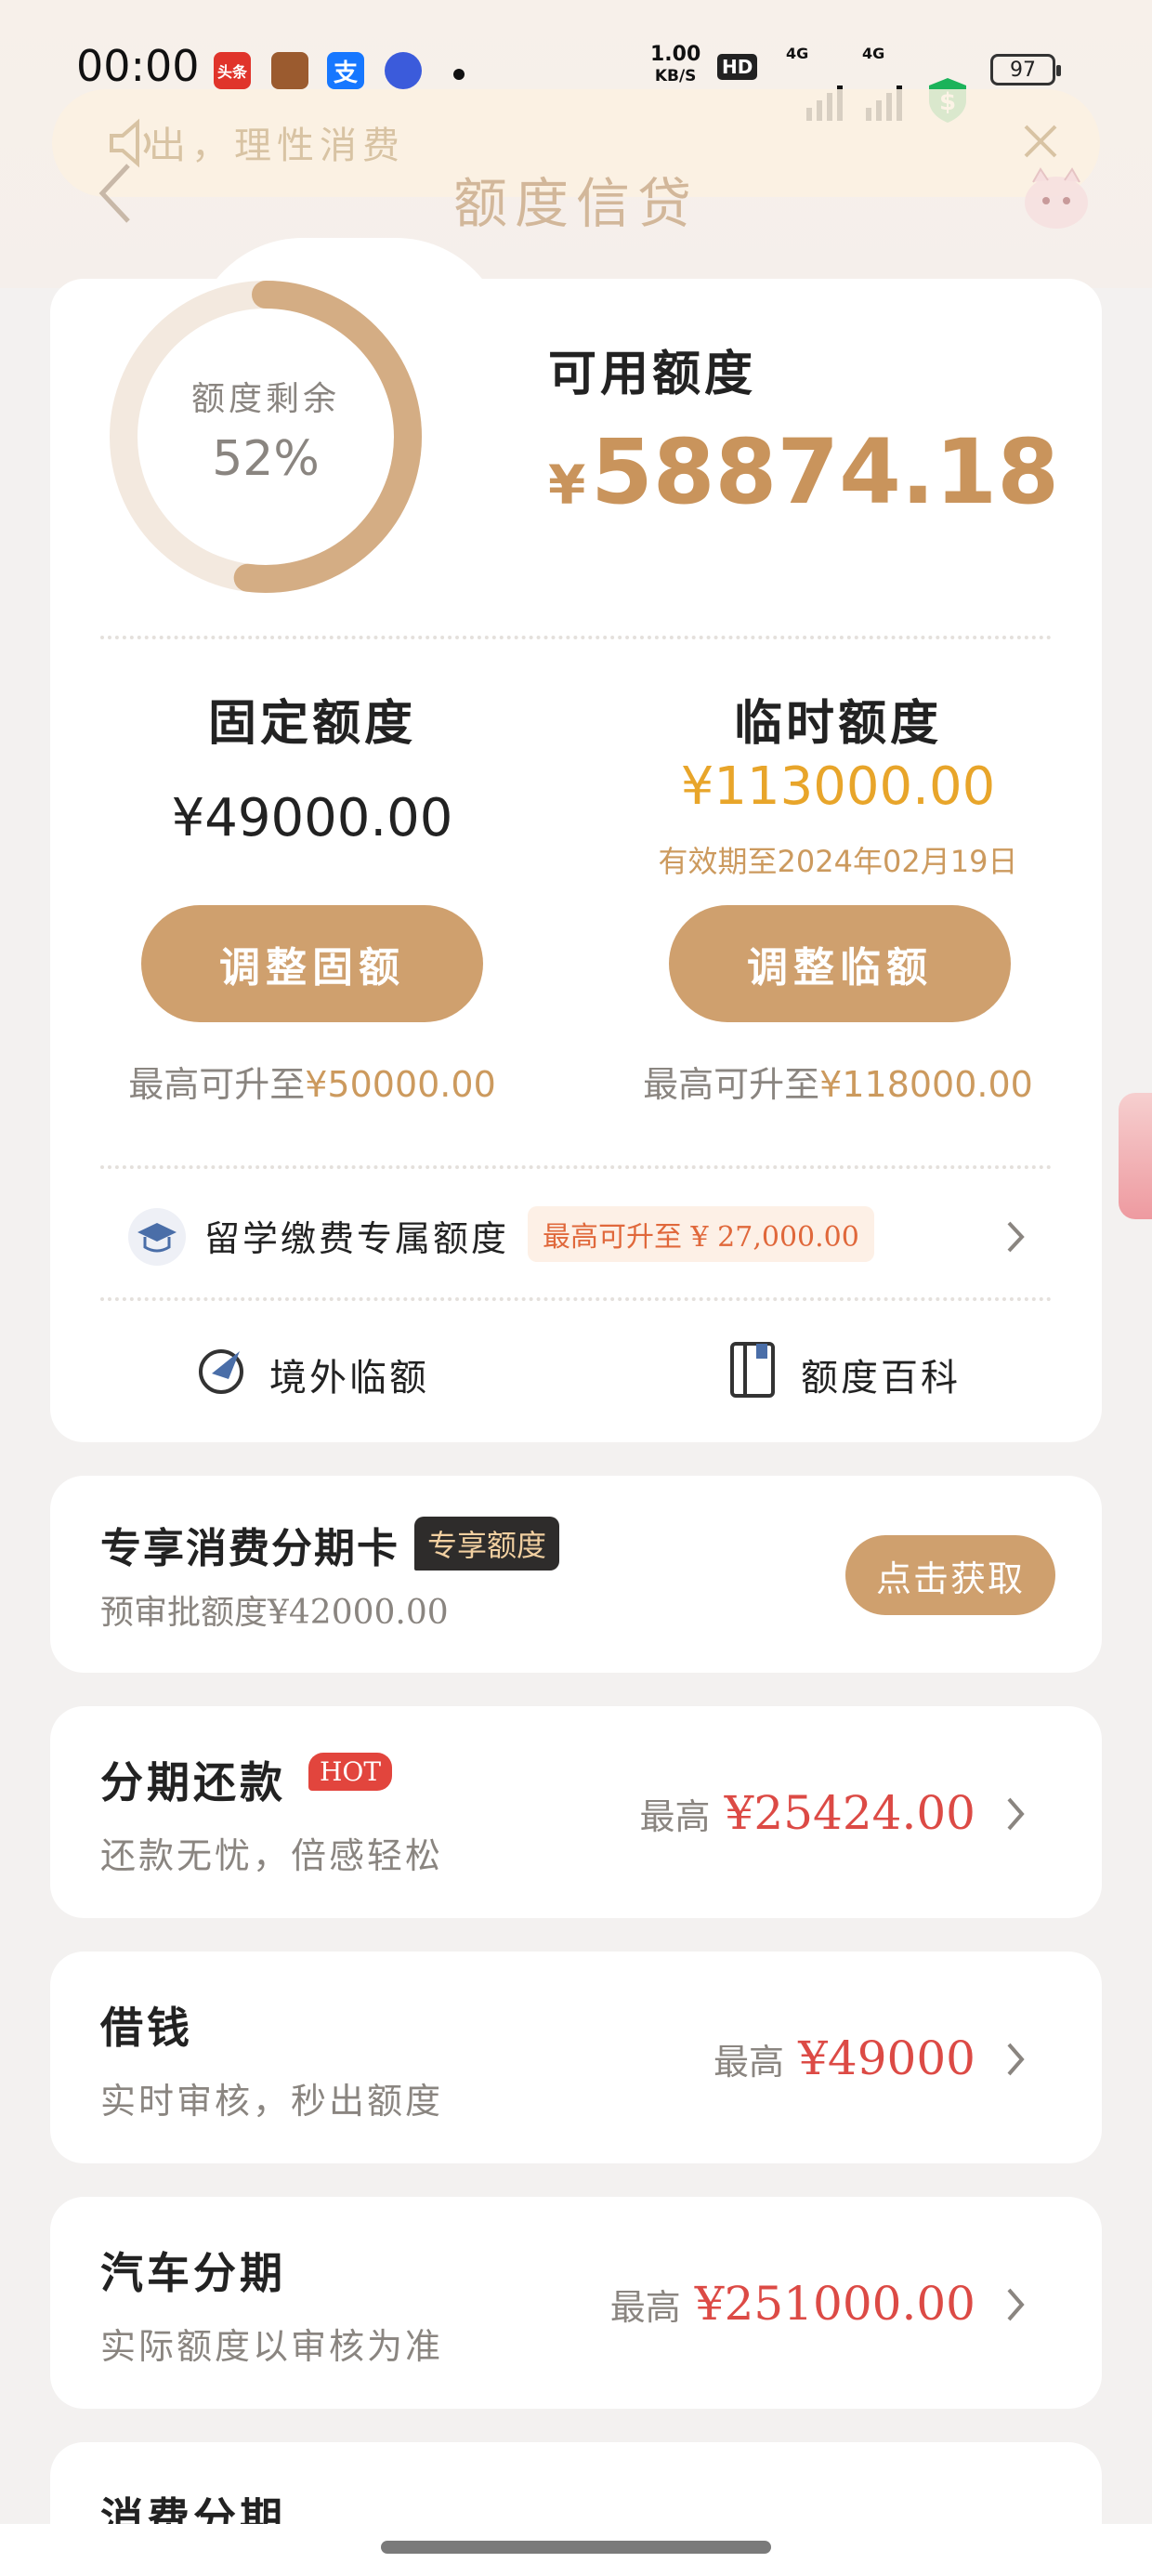 The width and height of the screenshot is (1152, 2576). I want to click on available-amount-value: 58874.18, so click(824, 472).